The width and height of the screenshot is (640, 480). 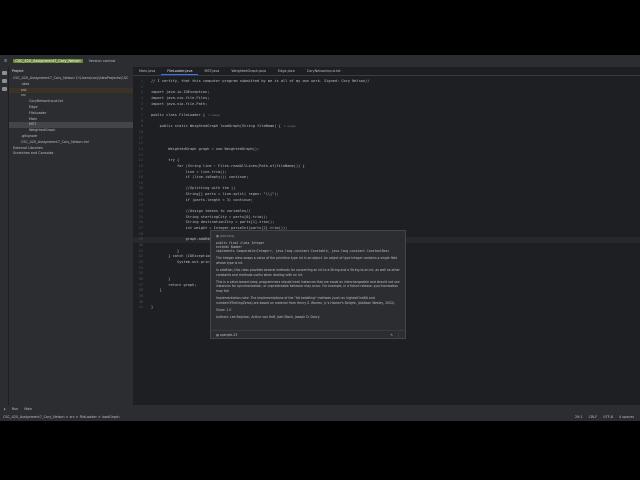 What do you see at coordinates (224, 310) in the screenshot?
I see `doc-since: Since: 1.0` at bounding box center [224, 310].